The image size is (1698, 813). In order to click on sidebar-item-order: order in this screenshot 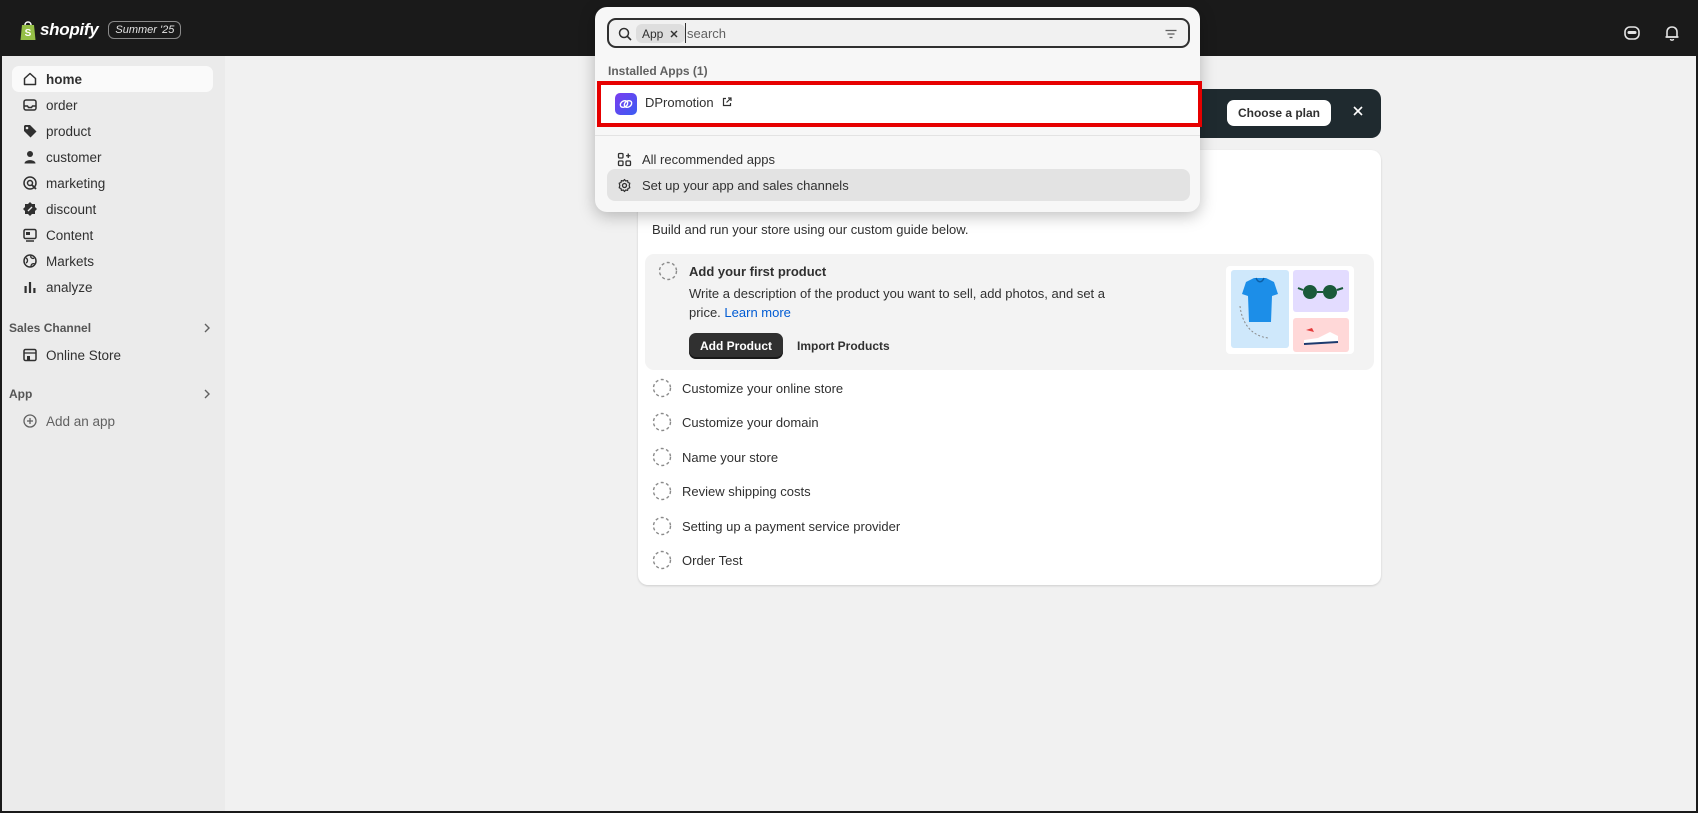, I will do `click(112, 105)`.